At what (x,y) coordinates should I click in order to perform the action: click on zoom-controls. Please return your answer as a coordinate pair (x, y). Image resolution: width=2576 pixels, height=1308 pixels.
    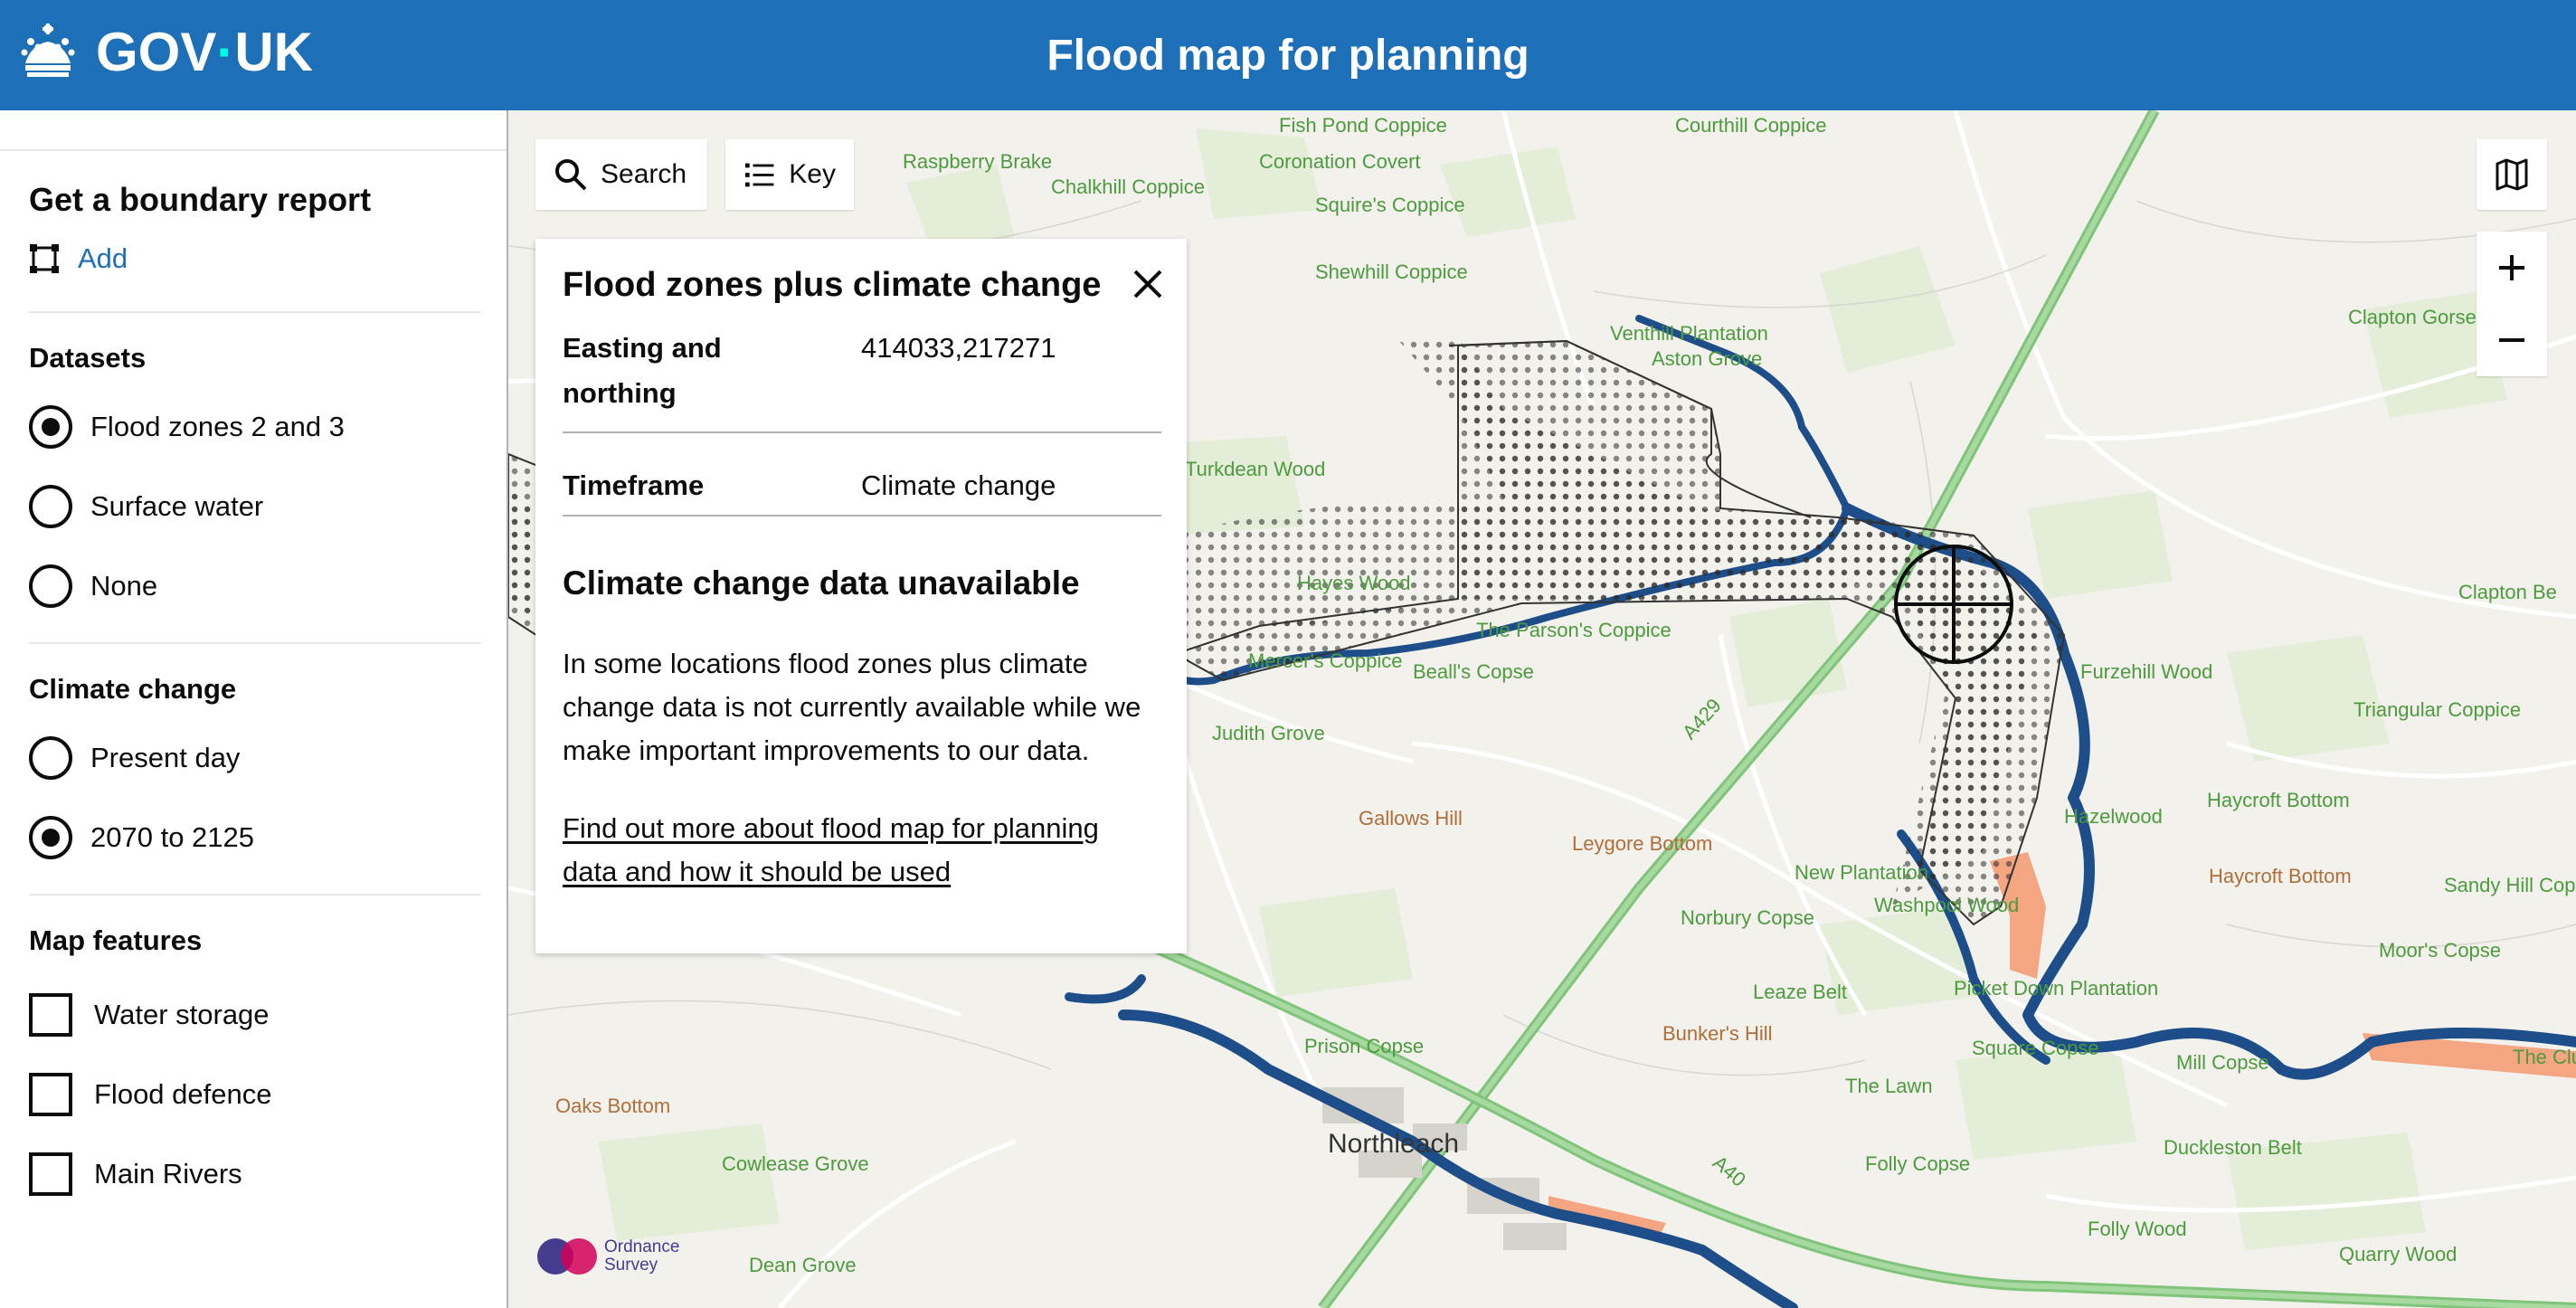
    Looking at the image, I should click on (2512, 304).